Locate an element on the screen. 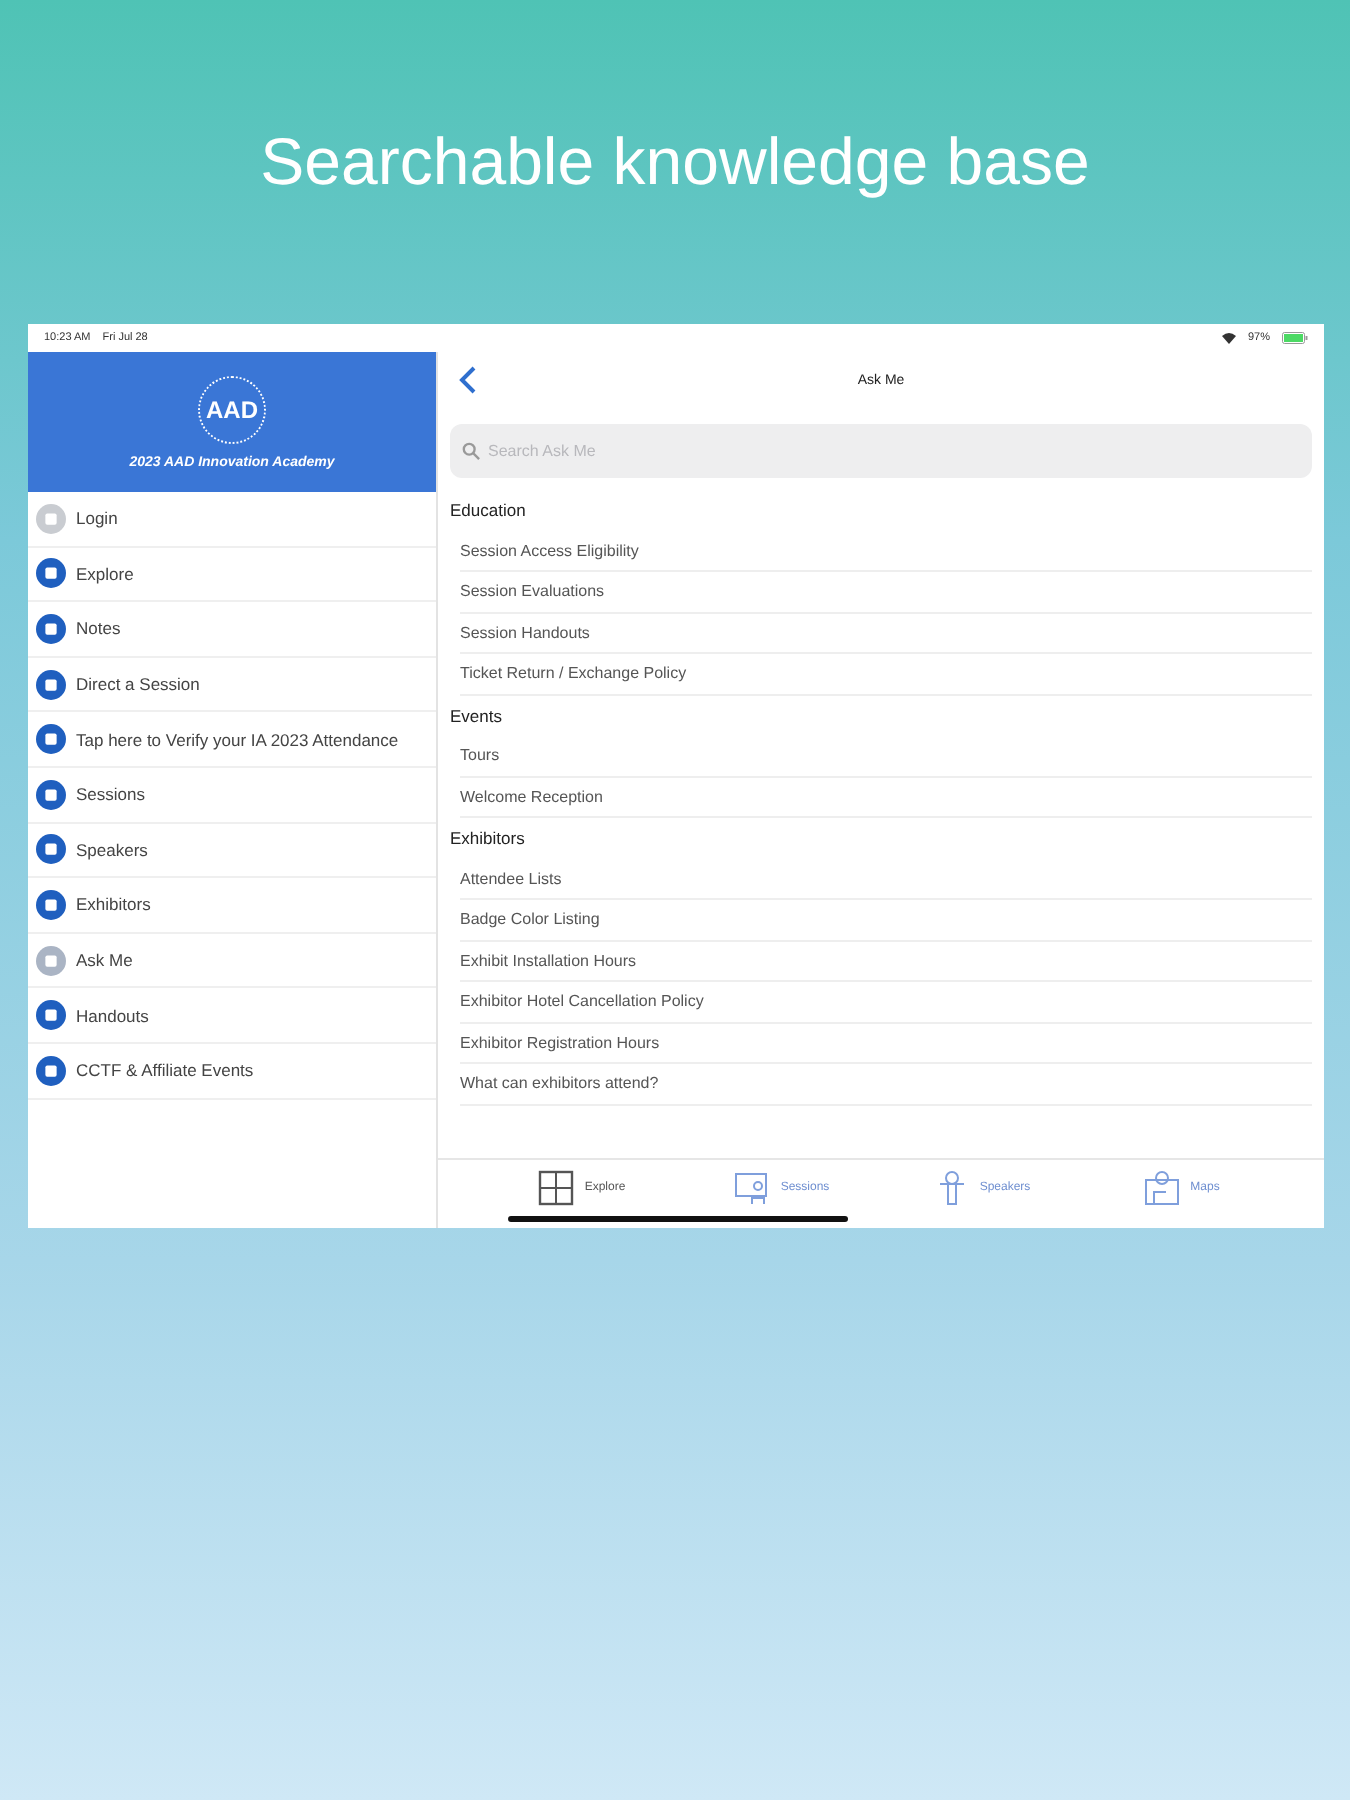 This screenshot has width=1350, height=1800. list-item: Tours is located at coordinates (886, 756).